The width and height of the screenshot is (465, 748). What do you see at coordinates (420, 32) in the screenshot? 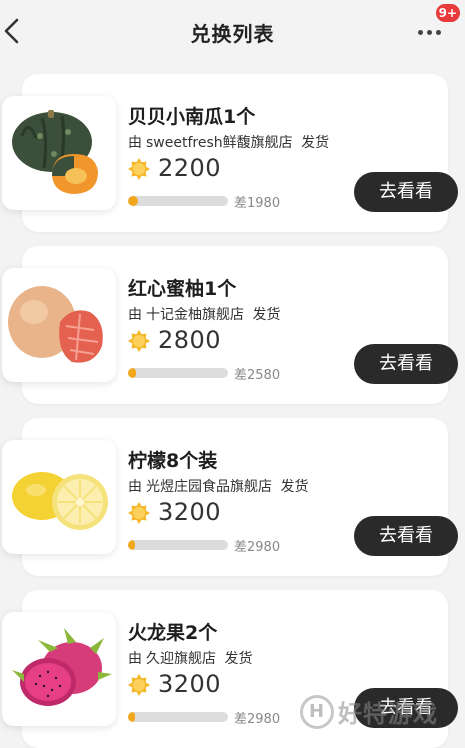
I see `more-icon` at bounding box center [420, 32].